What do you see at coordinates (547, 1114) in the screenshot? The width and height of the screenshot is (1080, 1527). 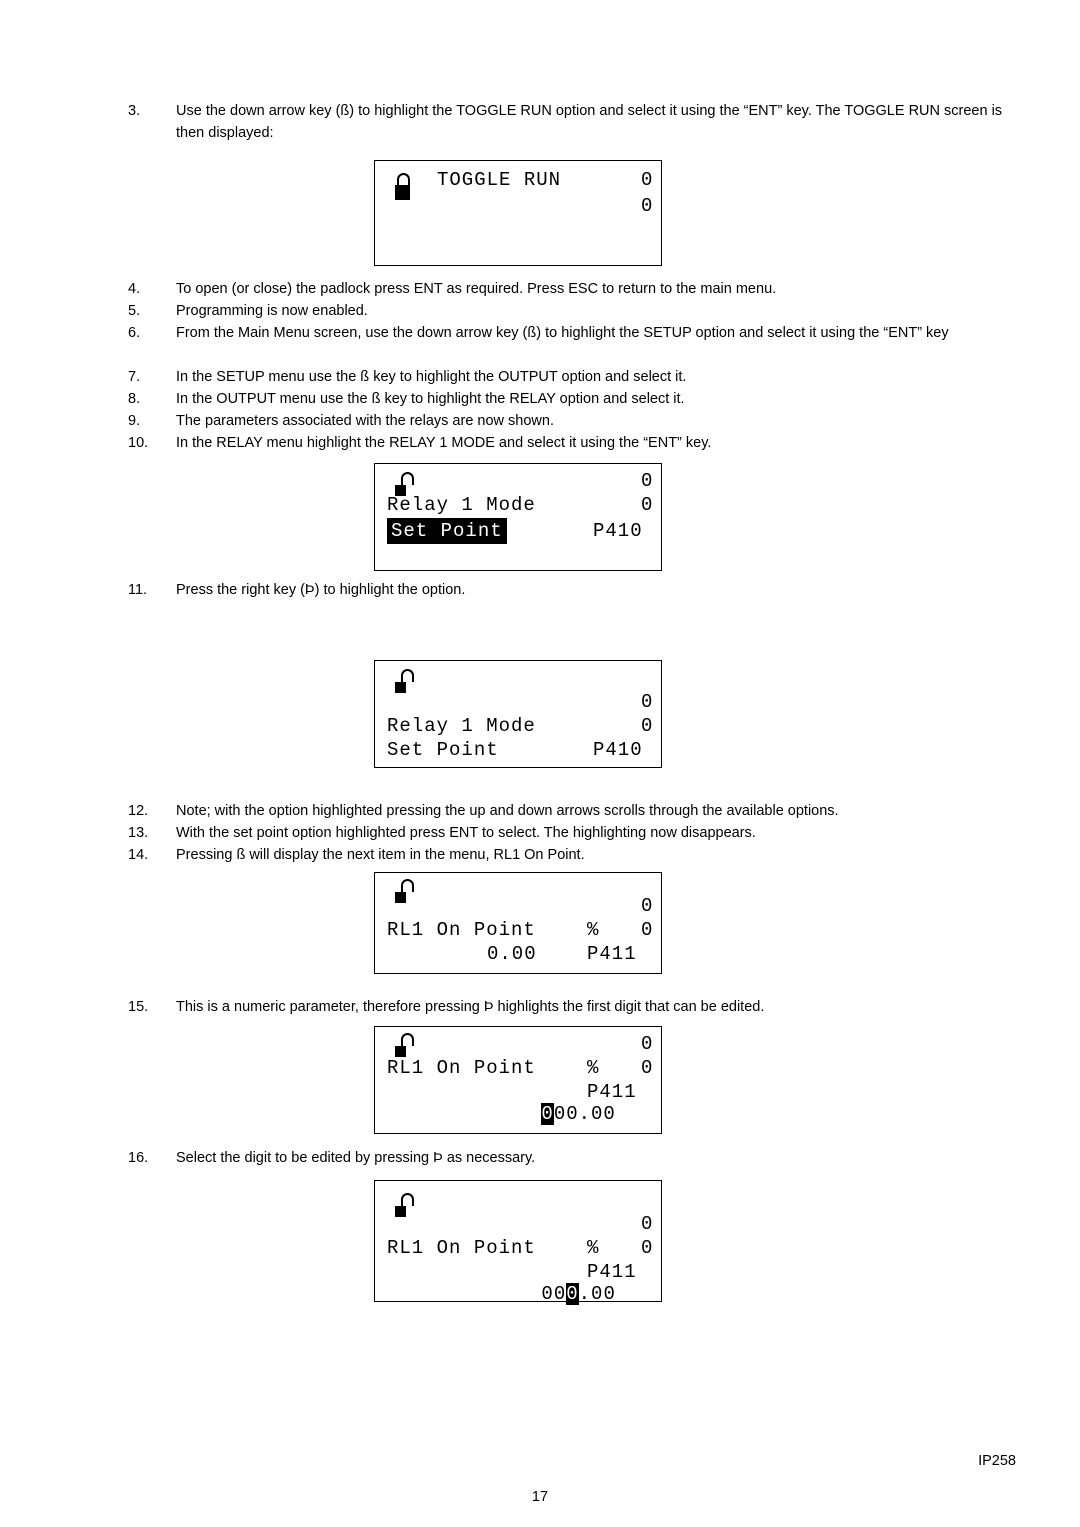 I see `lcd-rl1-digit1-highlighted-digit: 0` at bounding box center [547, 1114].